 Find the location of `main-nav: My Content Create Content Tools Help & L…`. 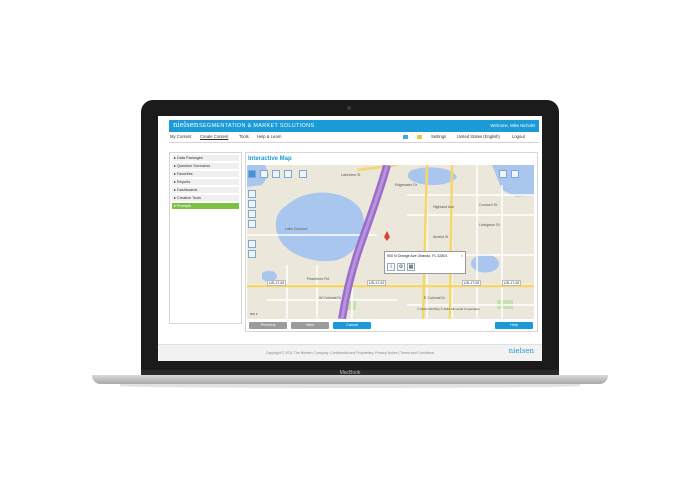

main-nav: My Content Create Content Tools Help & L… is located at coordinates (354, 137).